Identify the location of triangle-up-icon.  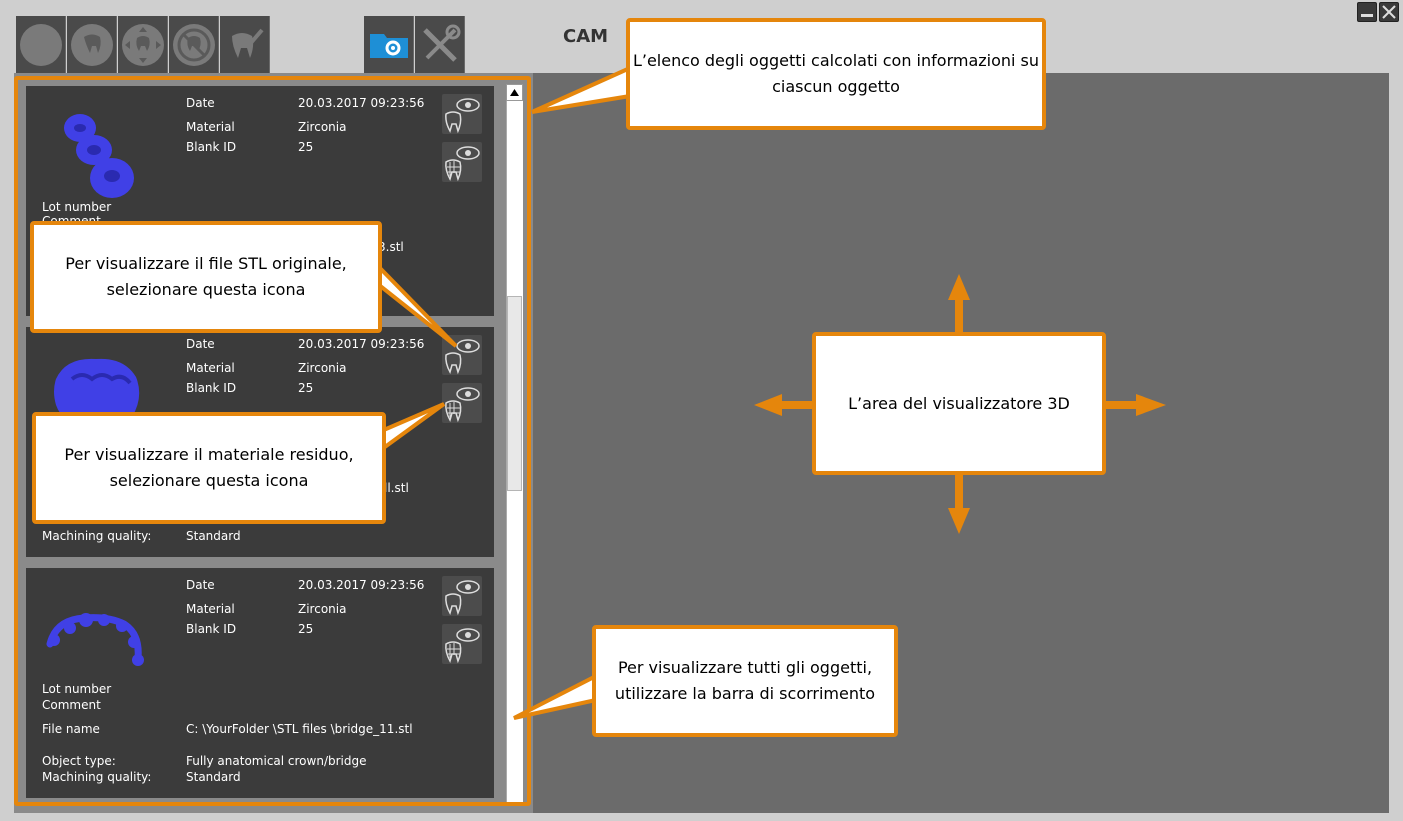
(514, 92).